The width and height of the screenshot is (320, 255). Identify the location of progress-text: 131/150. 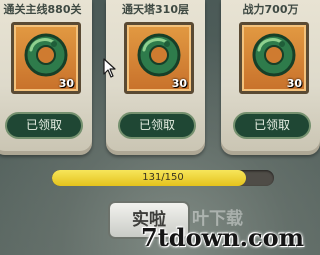
(163, 177).